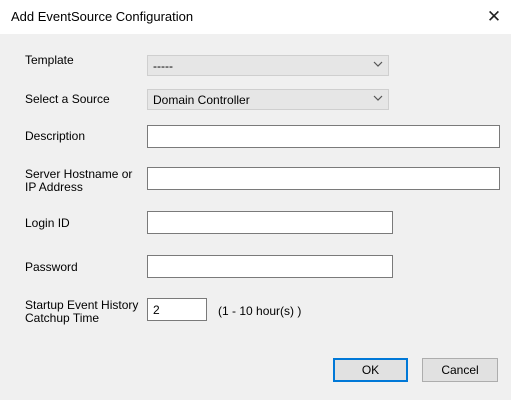 The width and height of the screenshot is (511, 400). What do you see at coordinates (177, 309) in the screenshot?
I see `catchup-time-input: 2` at bounding box center [177, 309].